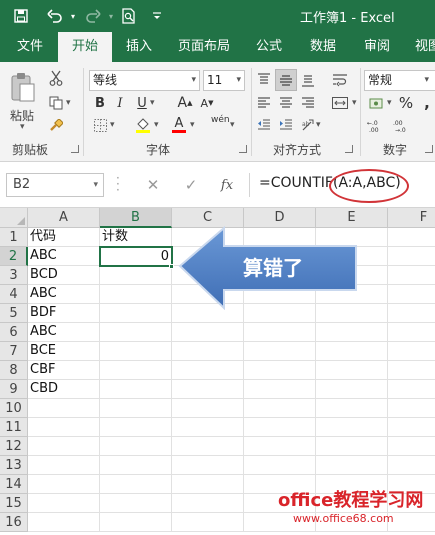  Describe the element at coordinates (30, 47) in the screenshot. I see `tab-file: 文件` at that location.